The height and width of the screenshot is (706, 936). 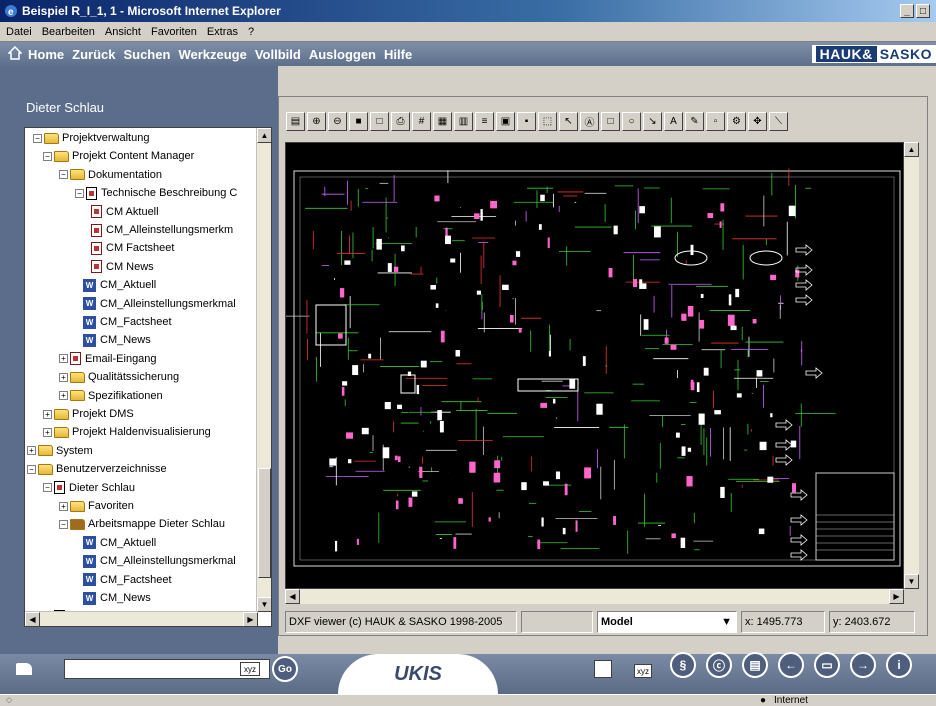 I want to click on nav-zurueck: Zurück, so click(x=93, y=54).